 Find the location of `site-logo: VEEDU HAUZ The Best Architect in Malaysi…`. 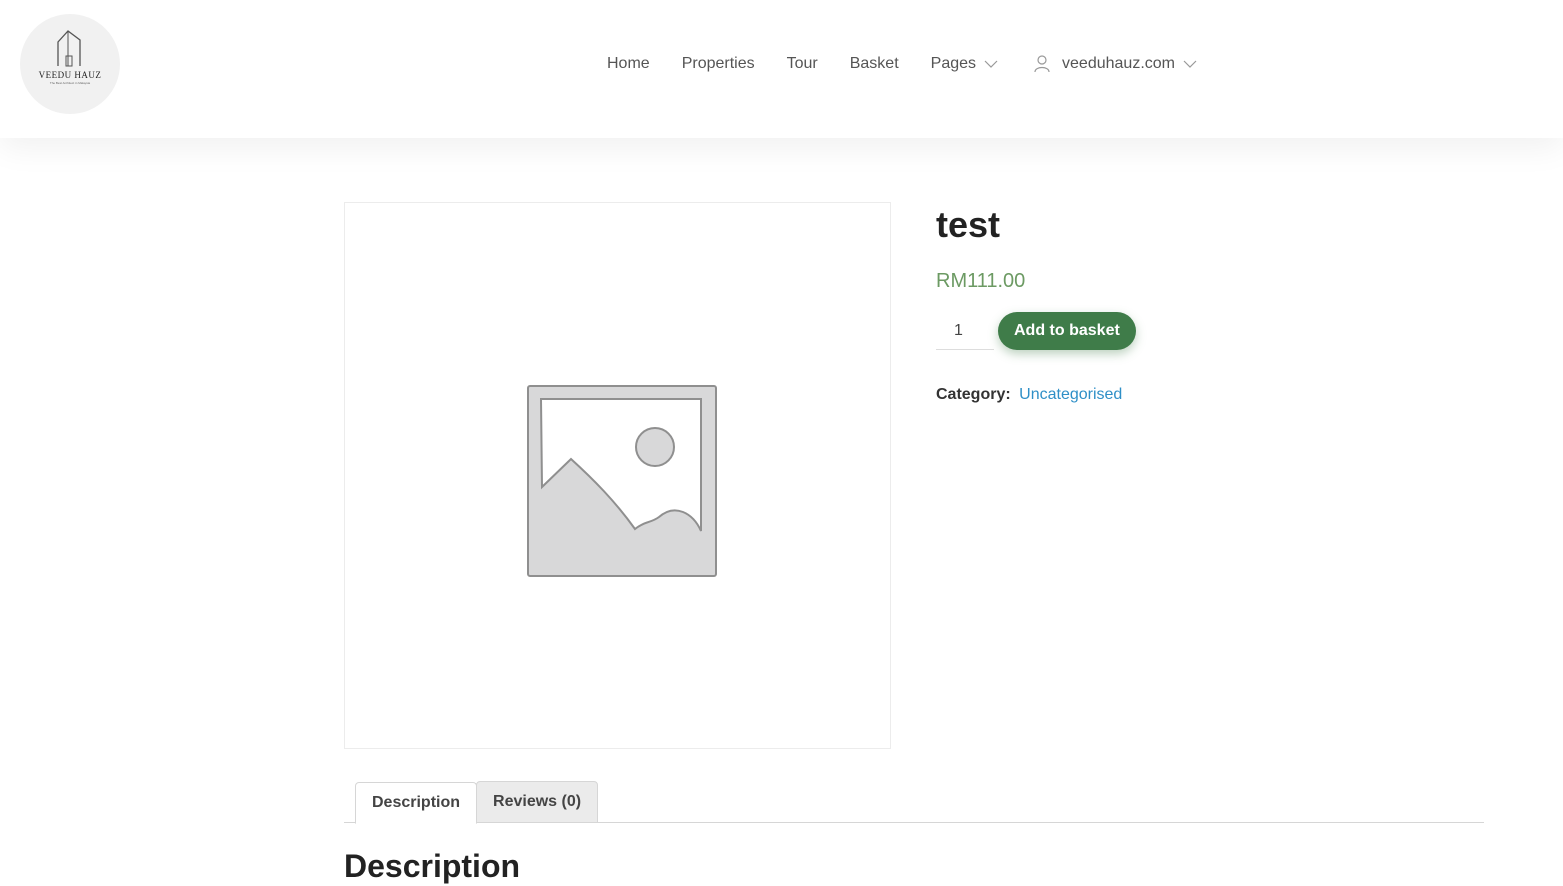

site-logo: VEEDU HAUZ The Best Architect in Malaysi… is located at coordinates (70, 64).